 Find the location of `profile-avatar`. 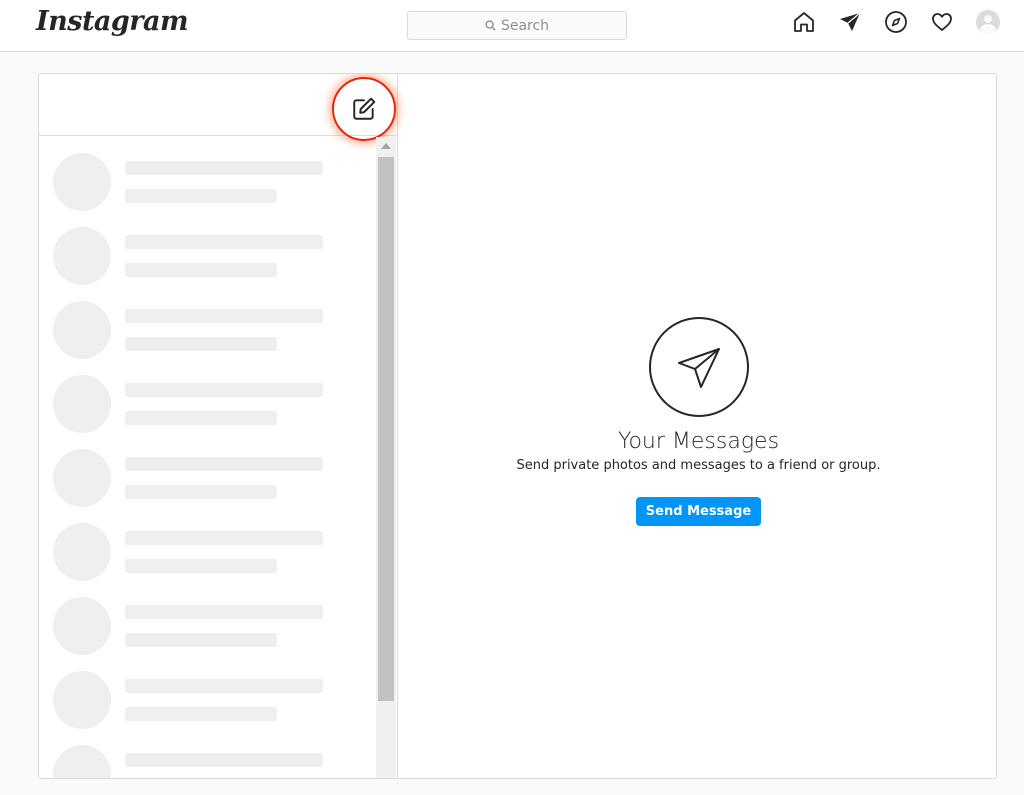

profile-avatar is located at coordinates (988, 22).